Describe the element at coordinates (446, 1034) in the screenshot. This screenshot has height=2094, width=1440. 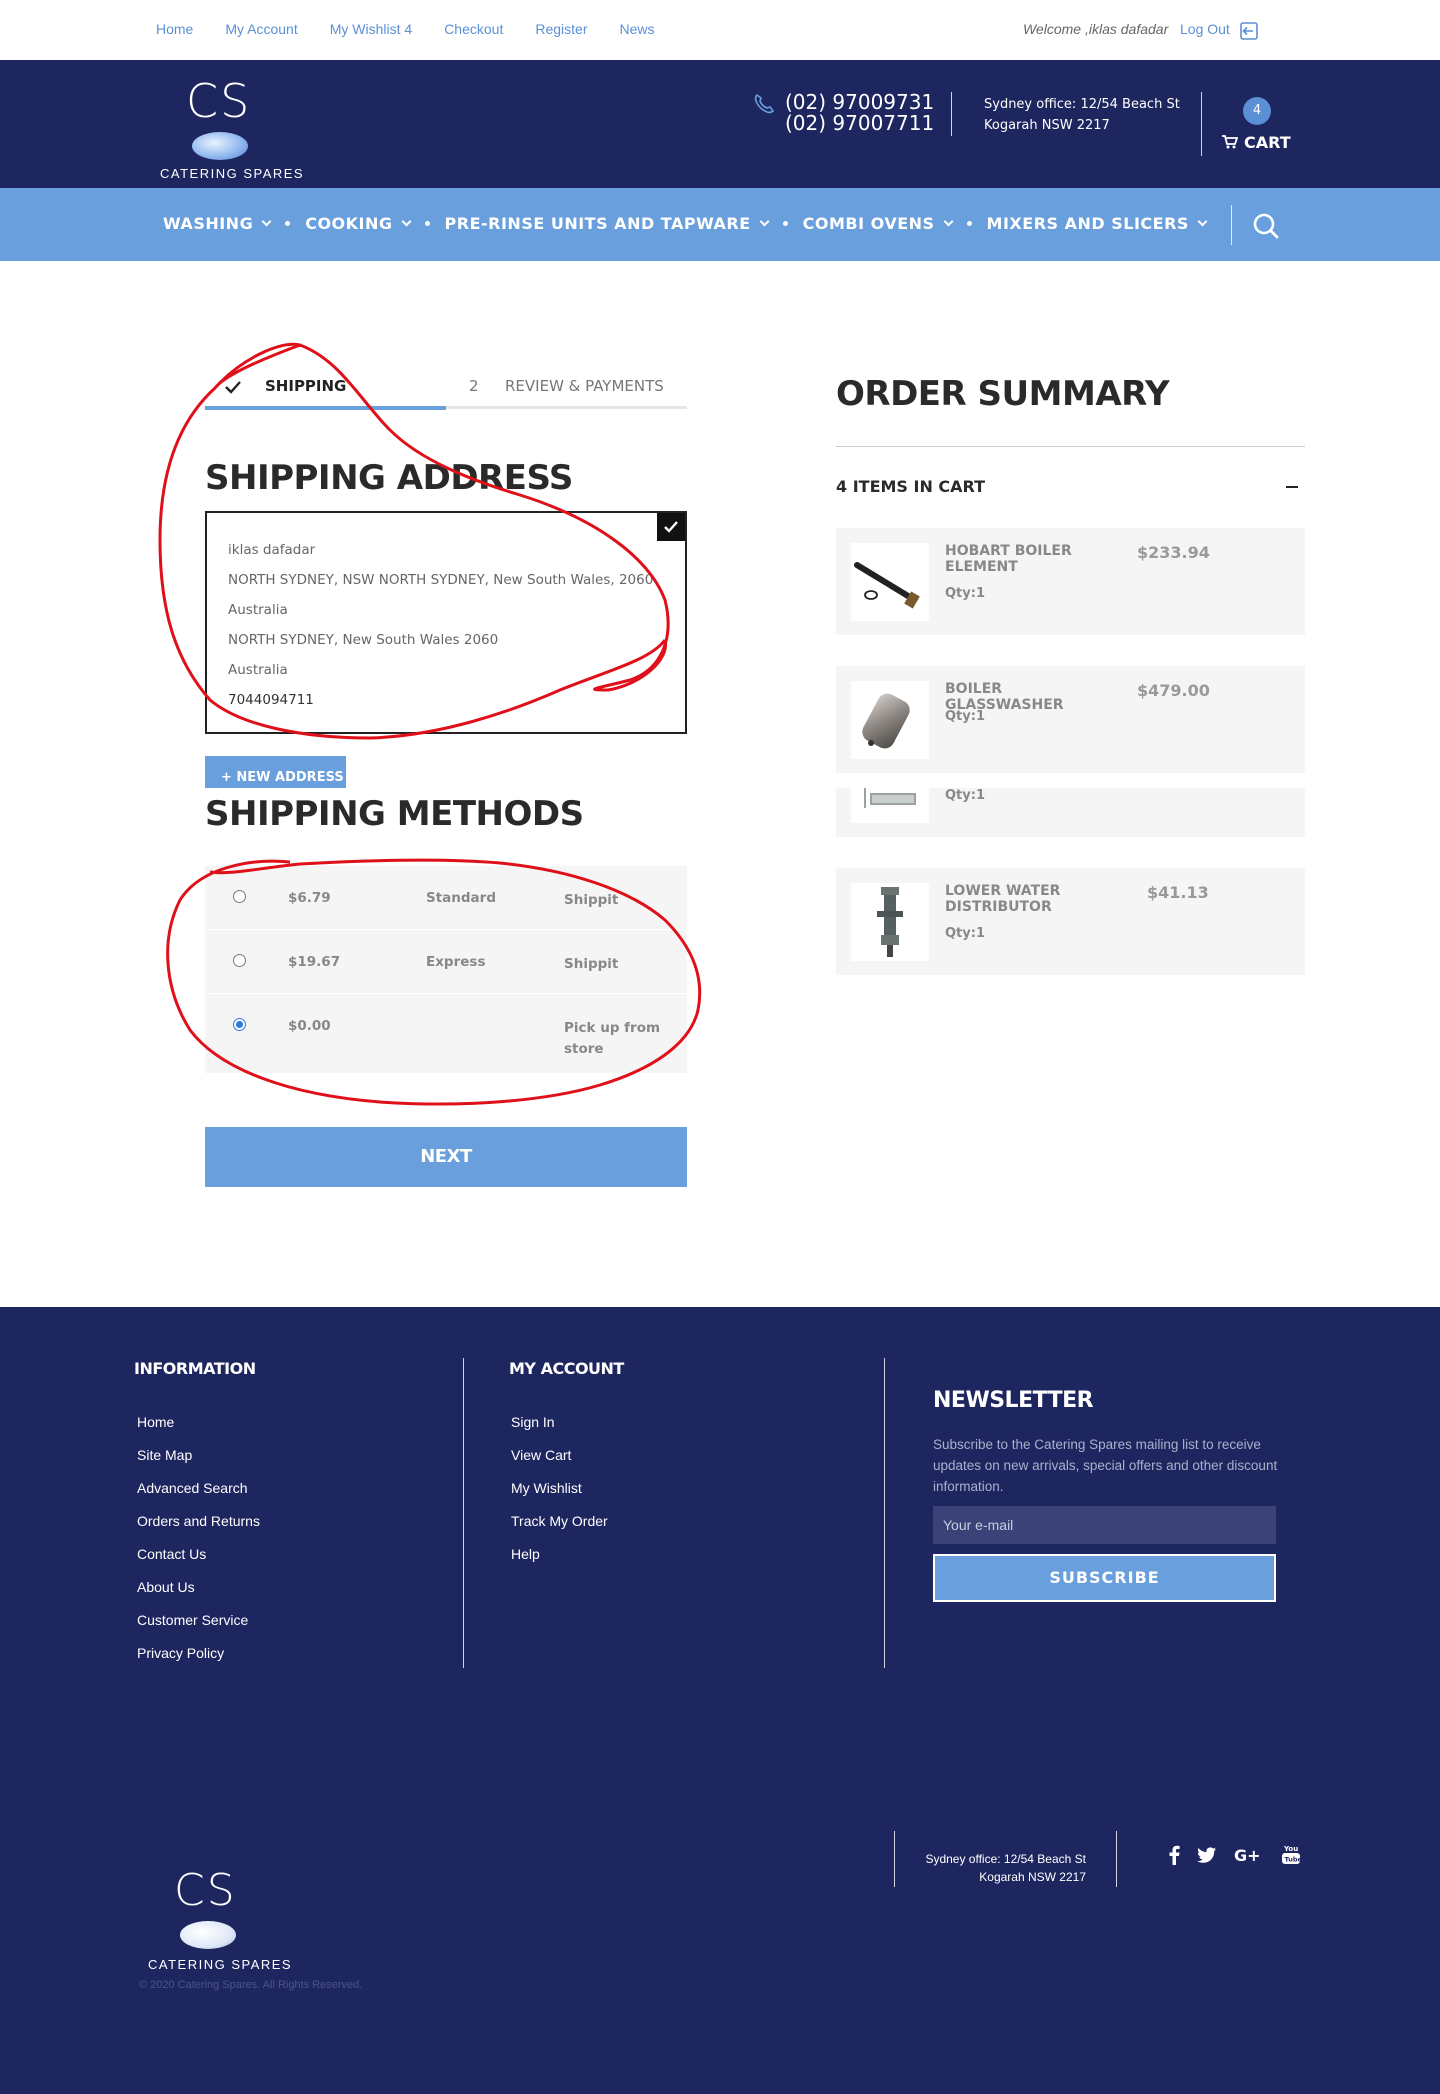
I see `shipping-method-row: $0.00 Pick up from store` at that location.